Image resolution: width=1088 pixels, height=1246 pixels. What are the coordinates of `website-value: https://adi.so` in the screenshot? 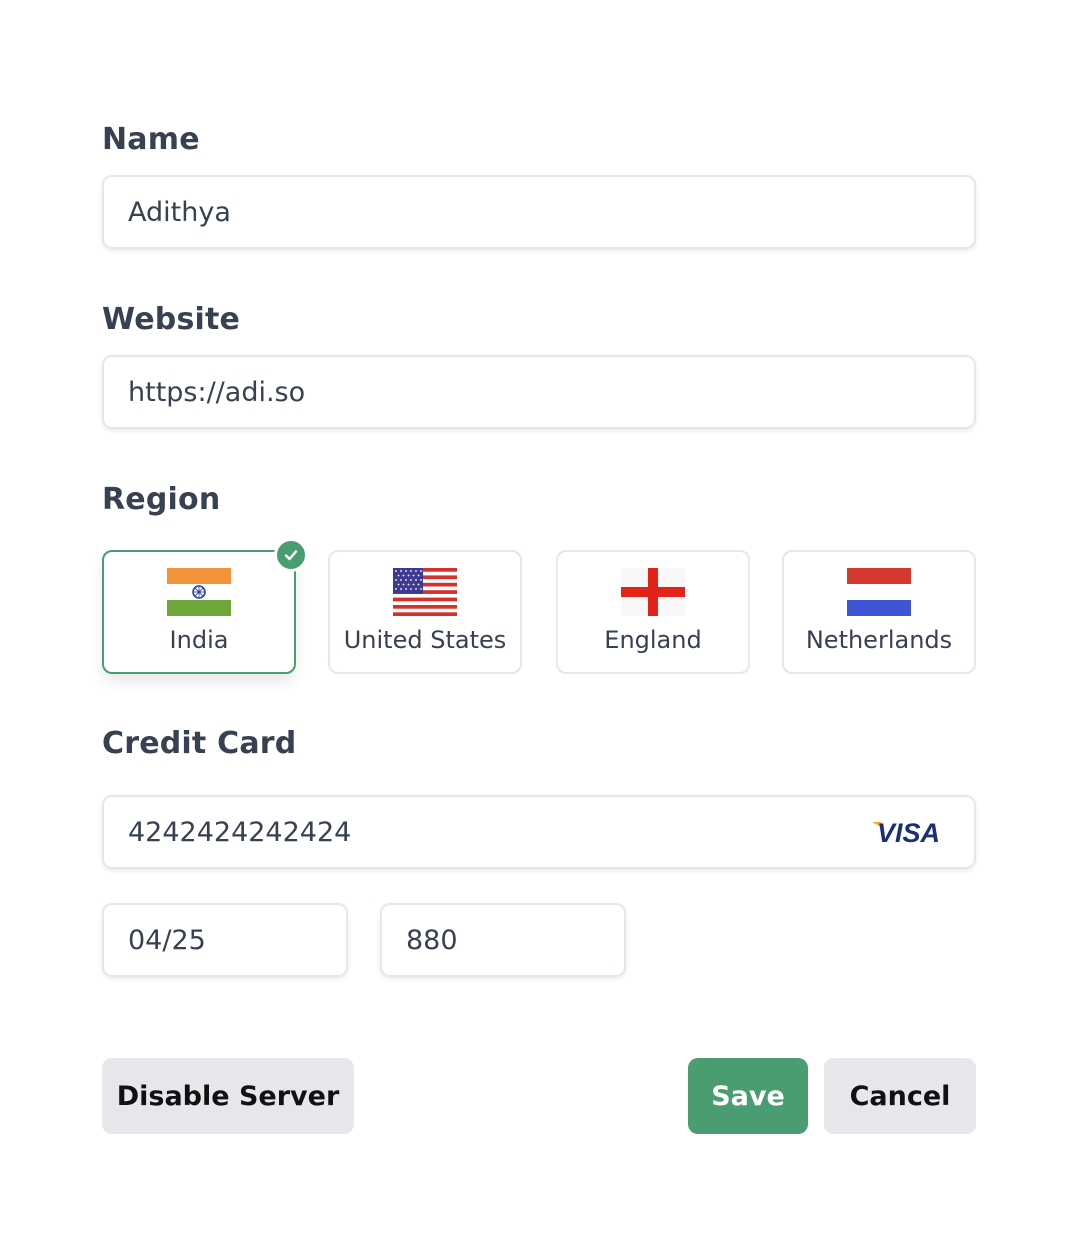 It's located at (217, 392).